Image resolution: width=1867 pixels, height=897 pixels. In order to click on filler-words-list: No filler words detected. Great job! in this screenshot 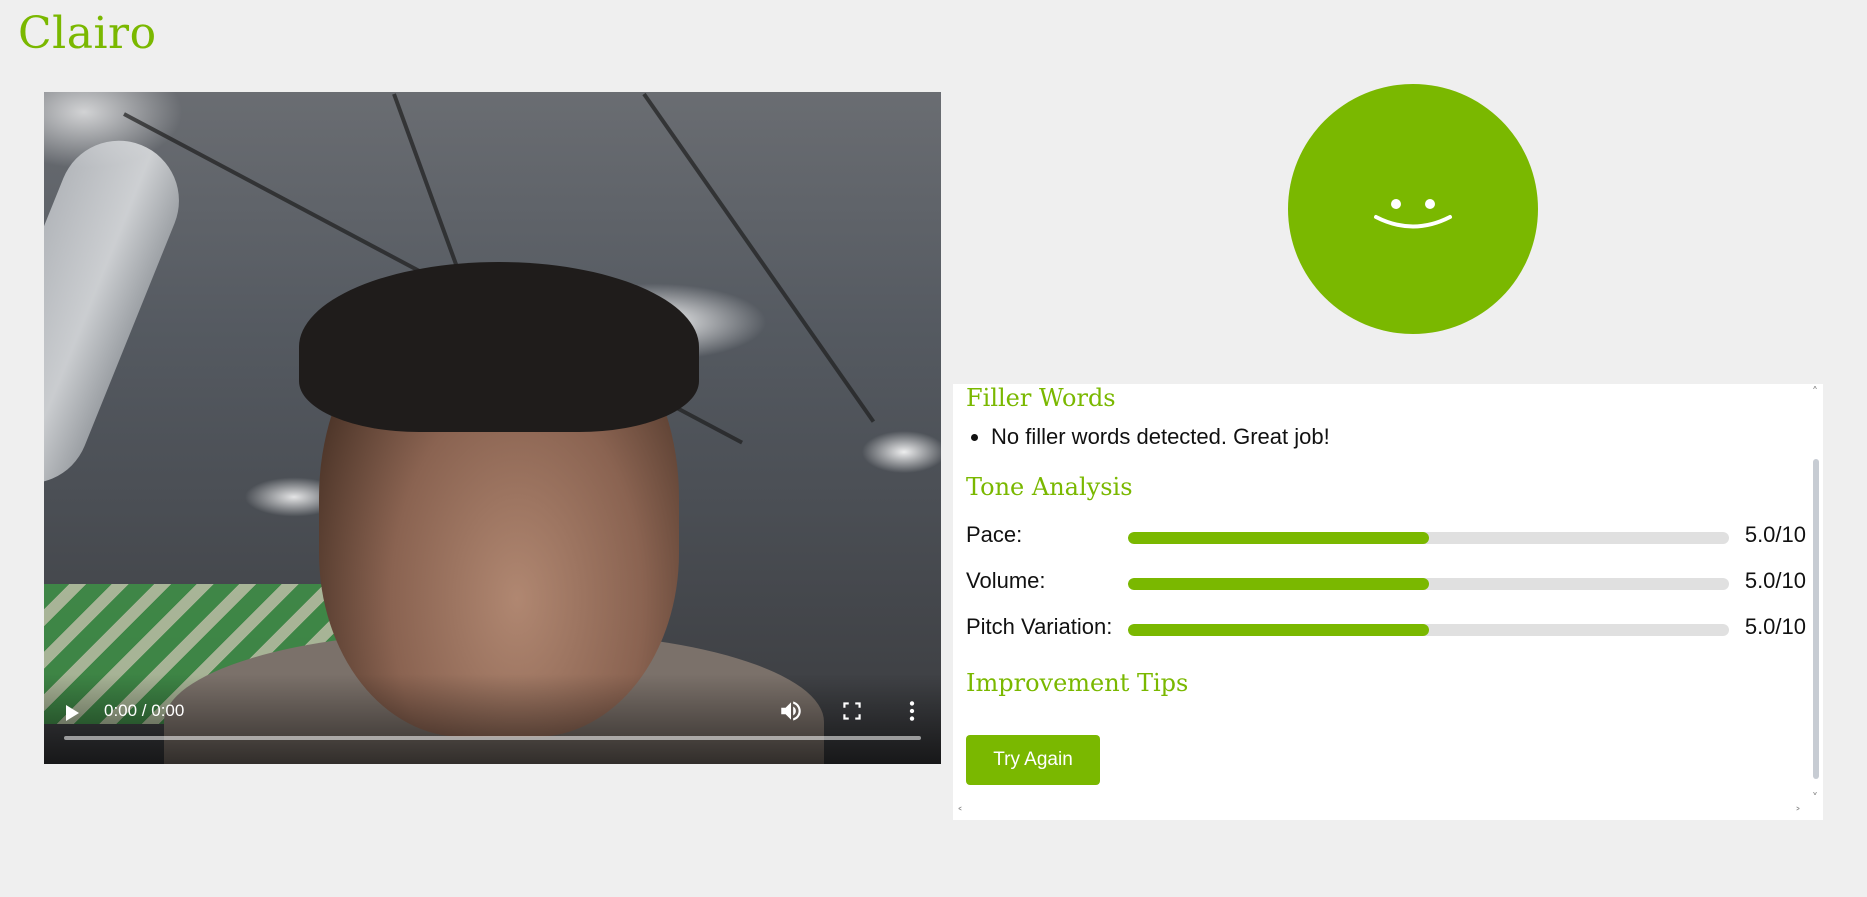, I will do `click(1148, 437)`.